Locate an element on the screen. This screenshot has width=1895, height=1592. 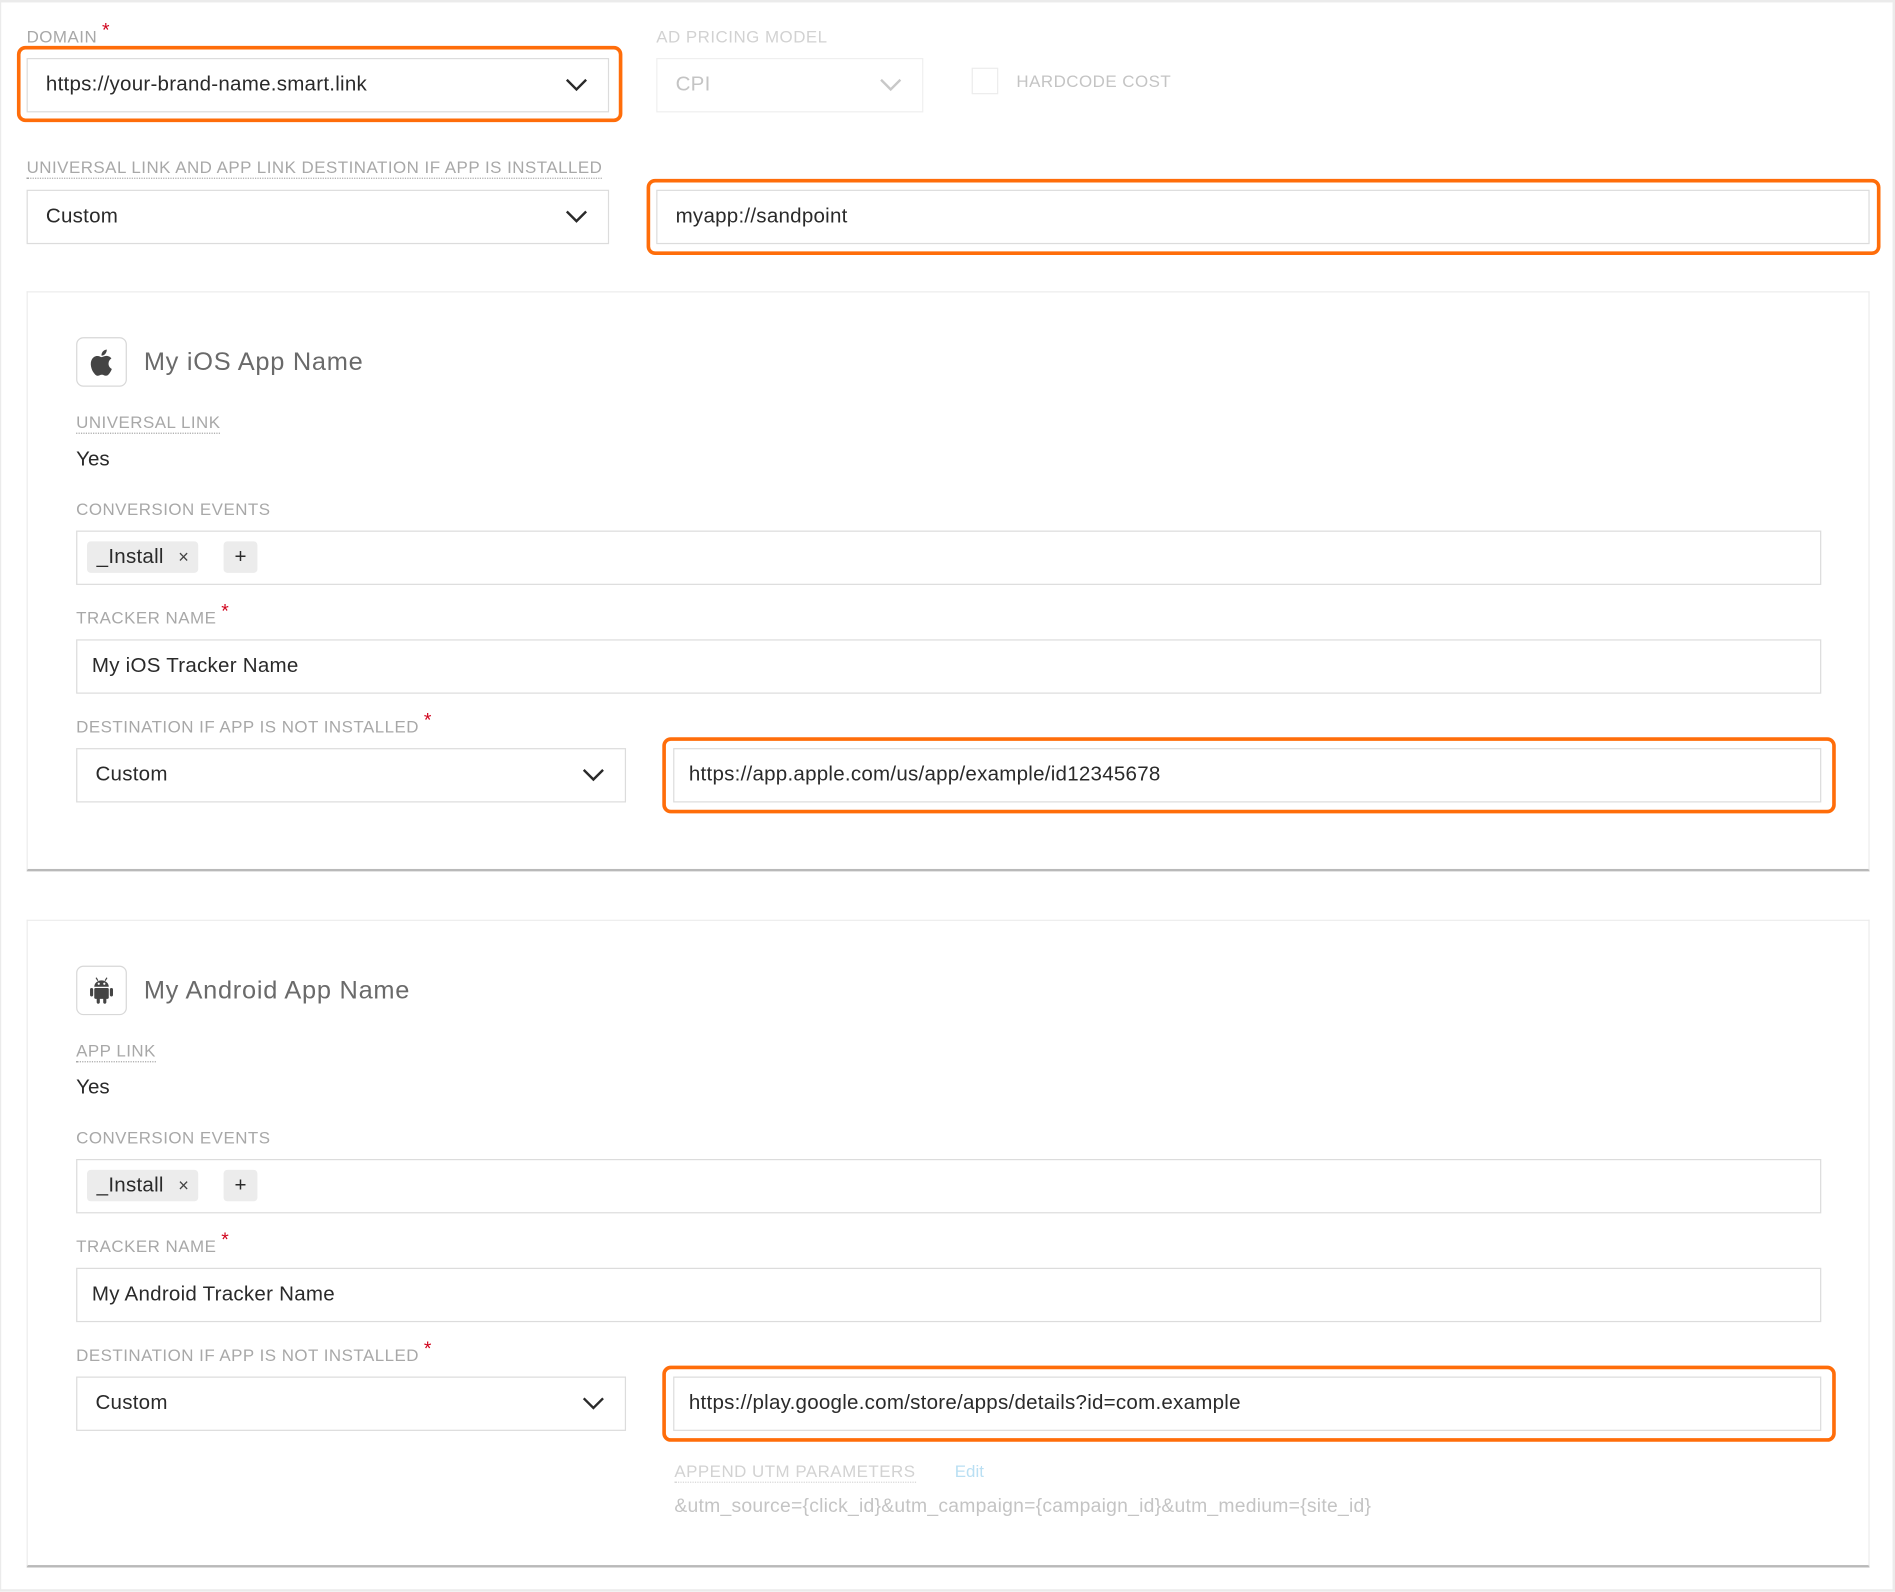
app-link-value: Yes is located at coordinates (93, 1087).